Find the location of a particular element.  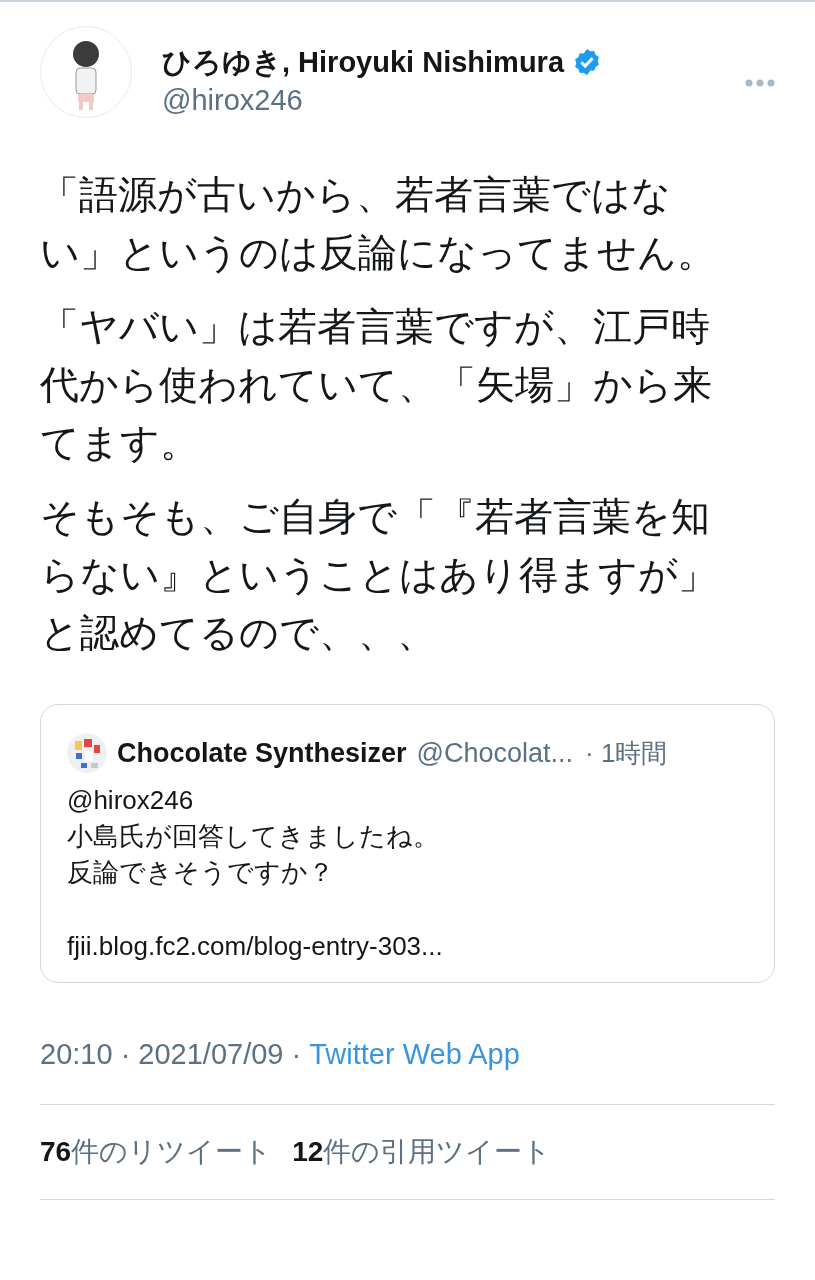

quoted-time: · 1時間 is located at coordinates (626, 753).